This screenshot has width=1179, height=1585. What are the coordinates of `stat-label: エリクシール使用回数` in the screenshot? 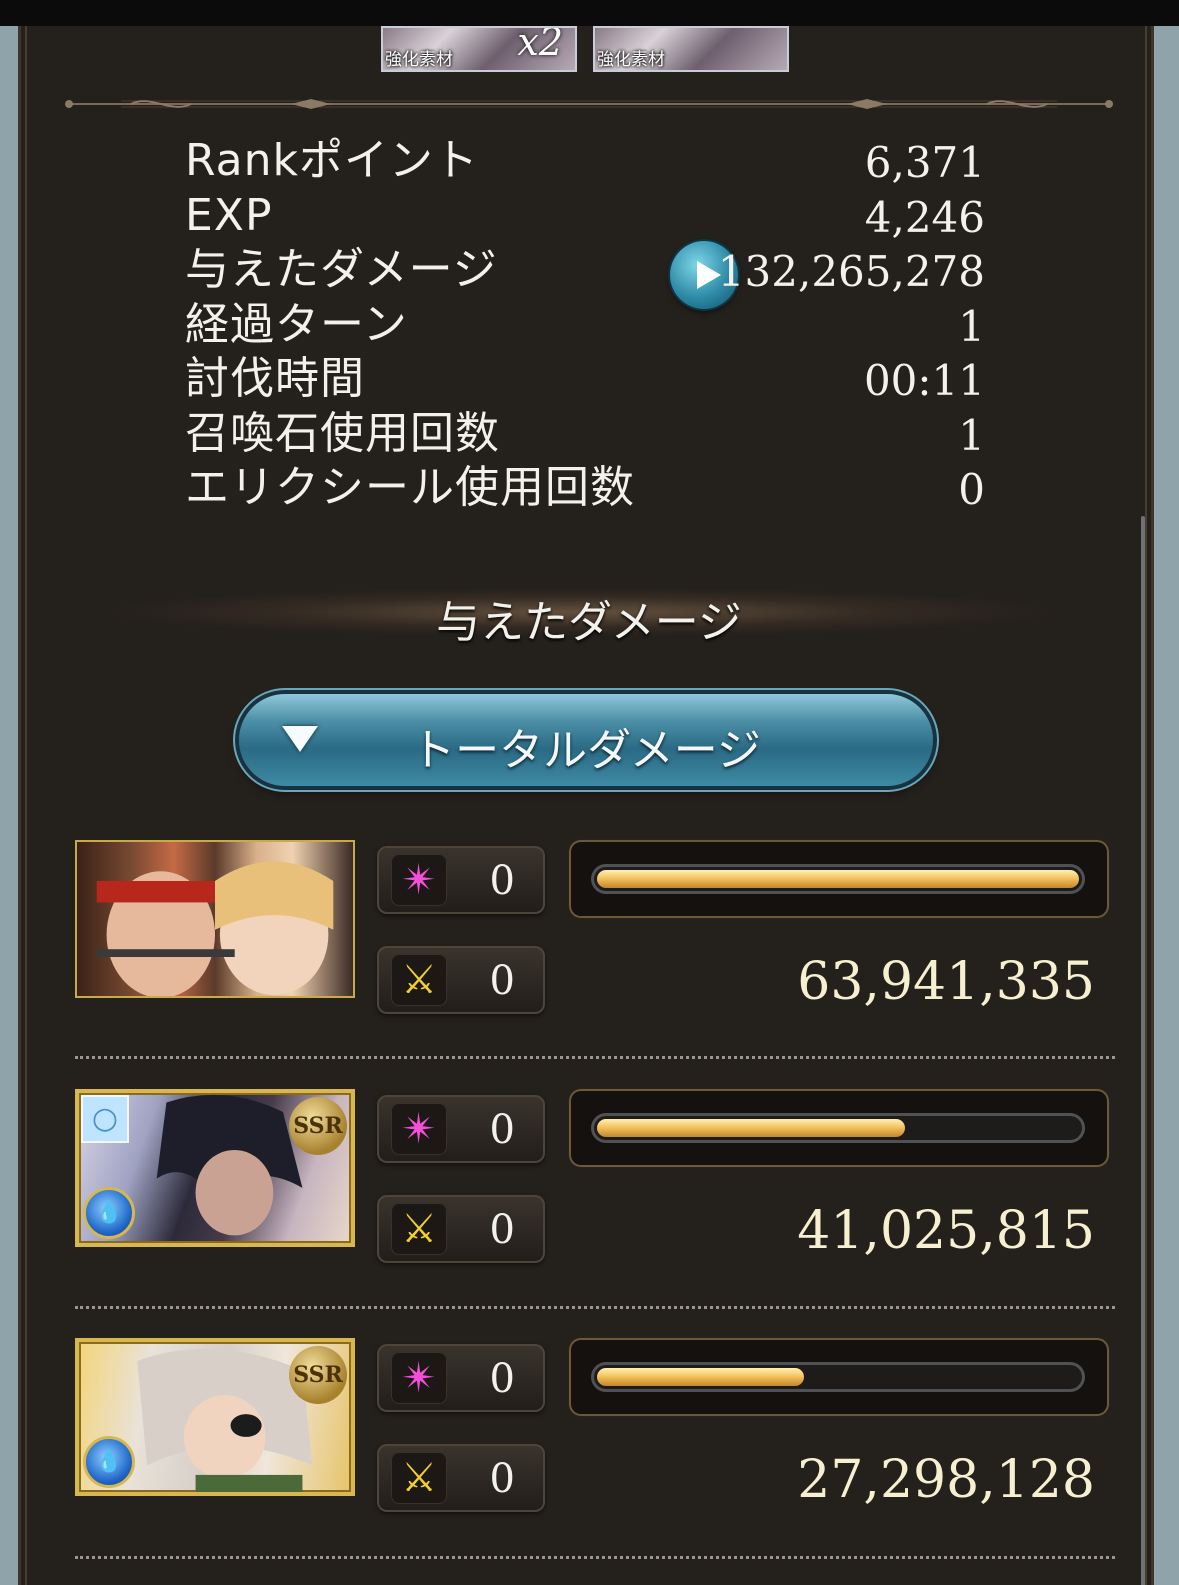 It's located at (410, 487).